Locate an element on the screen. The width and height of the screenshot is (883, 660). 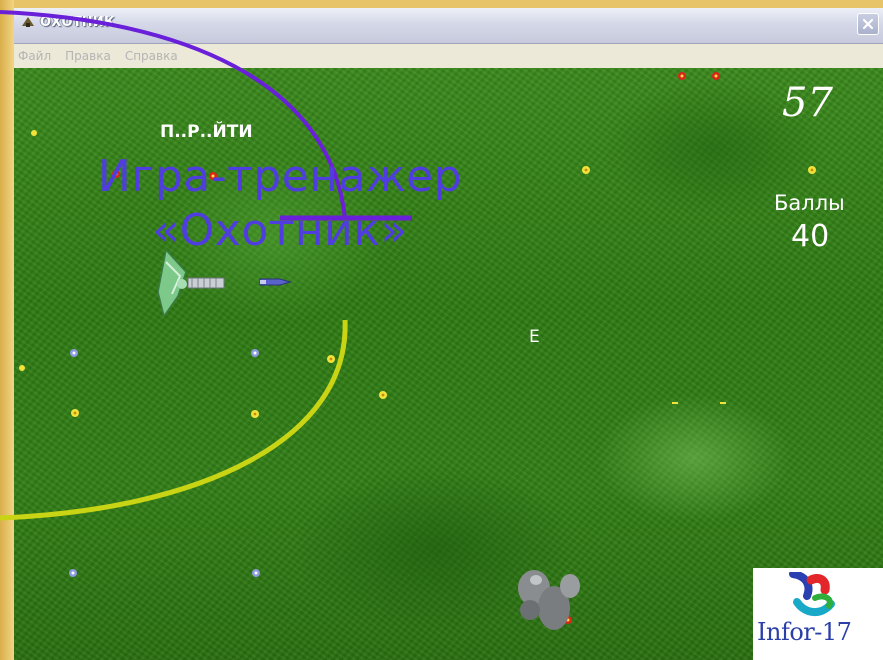
slide-title-line2: «Охотник» is located at coordinates (280, 230).